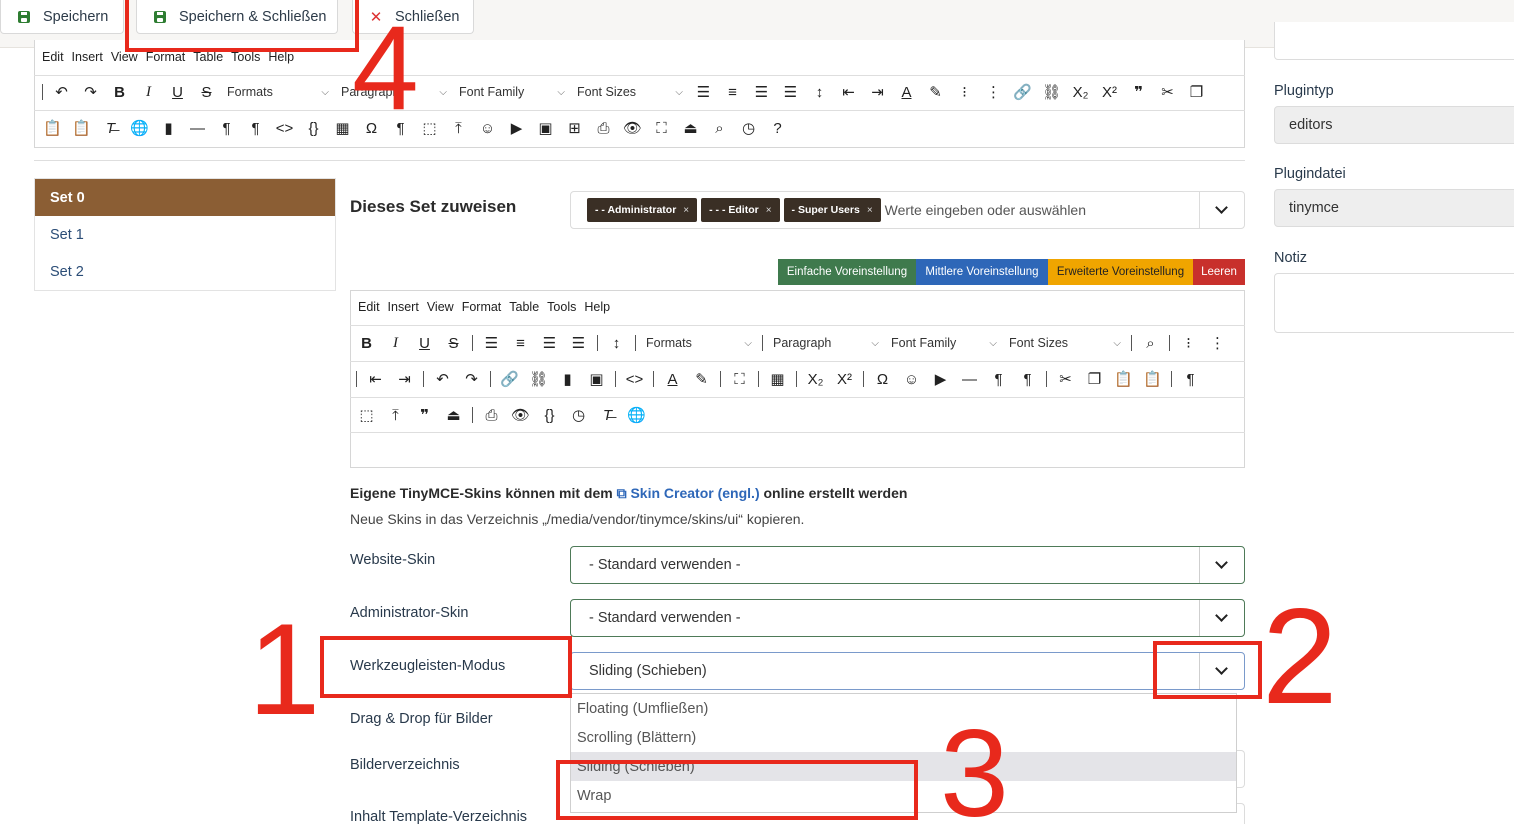 This screenshot has height=824, width=1514. I want to click on text-color-icon: A, so click(672, 379).